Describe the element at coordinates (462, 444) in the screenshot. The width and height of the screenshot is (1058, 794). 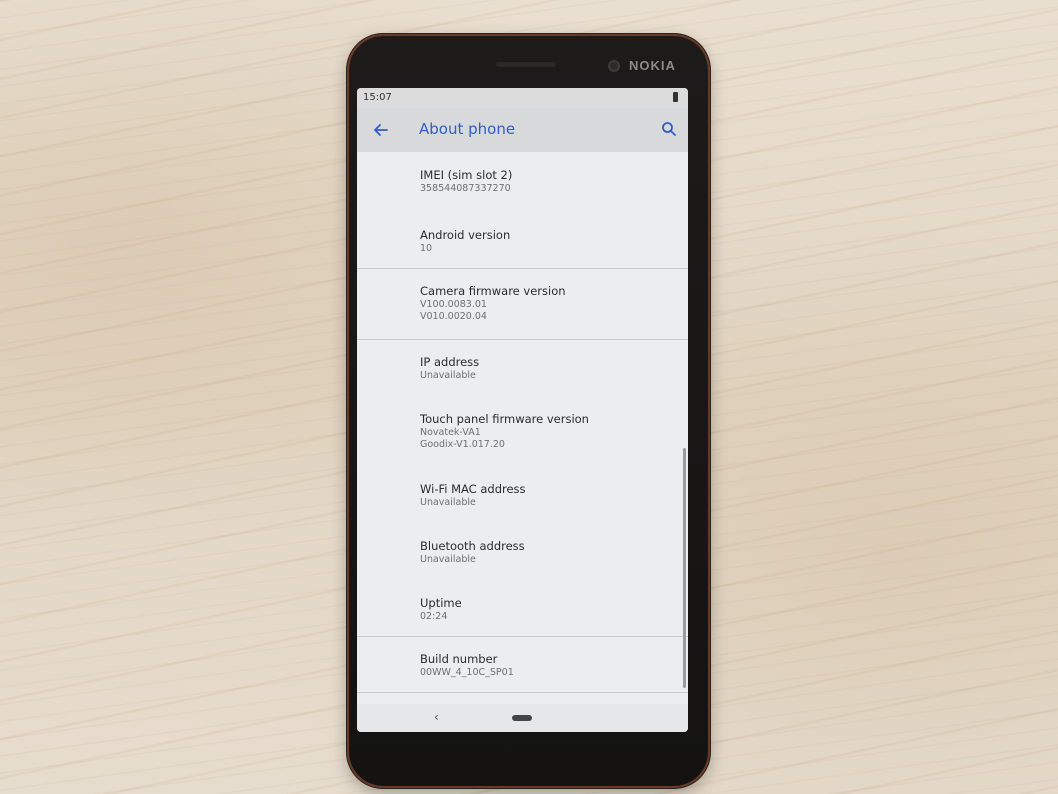
I see `item-value-secondary: Goodix-V1.017.20` at that location.